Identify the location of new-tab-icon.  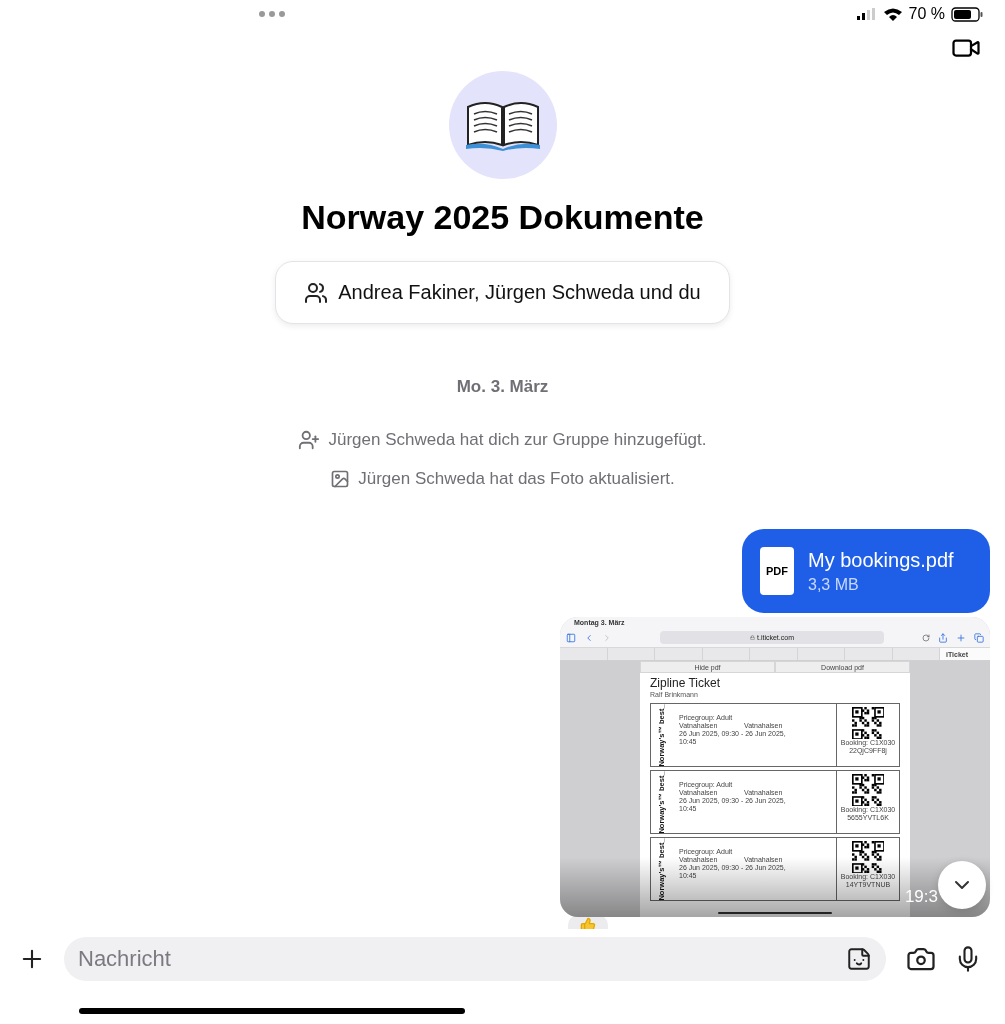
(961, 637).